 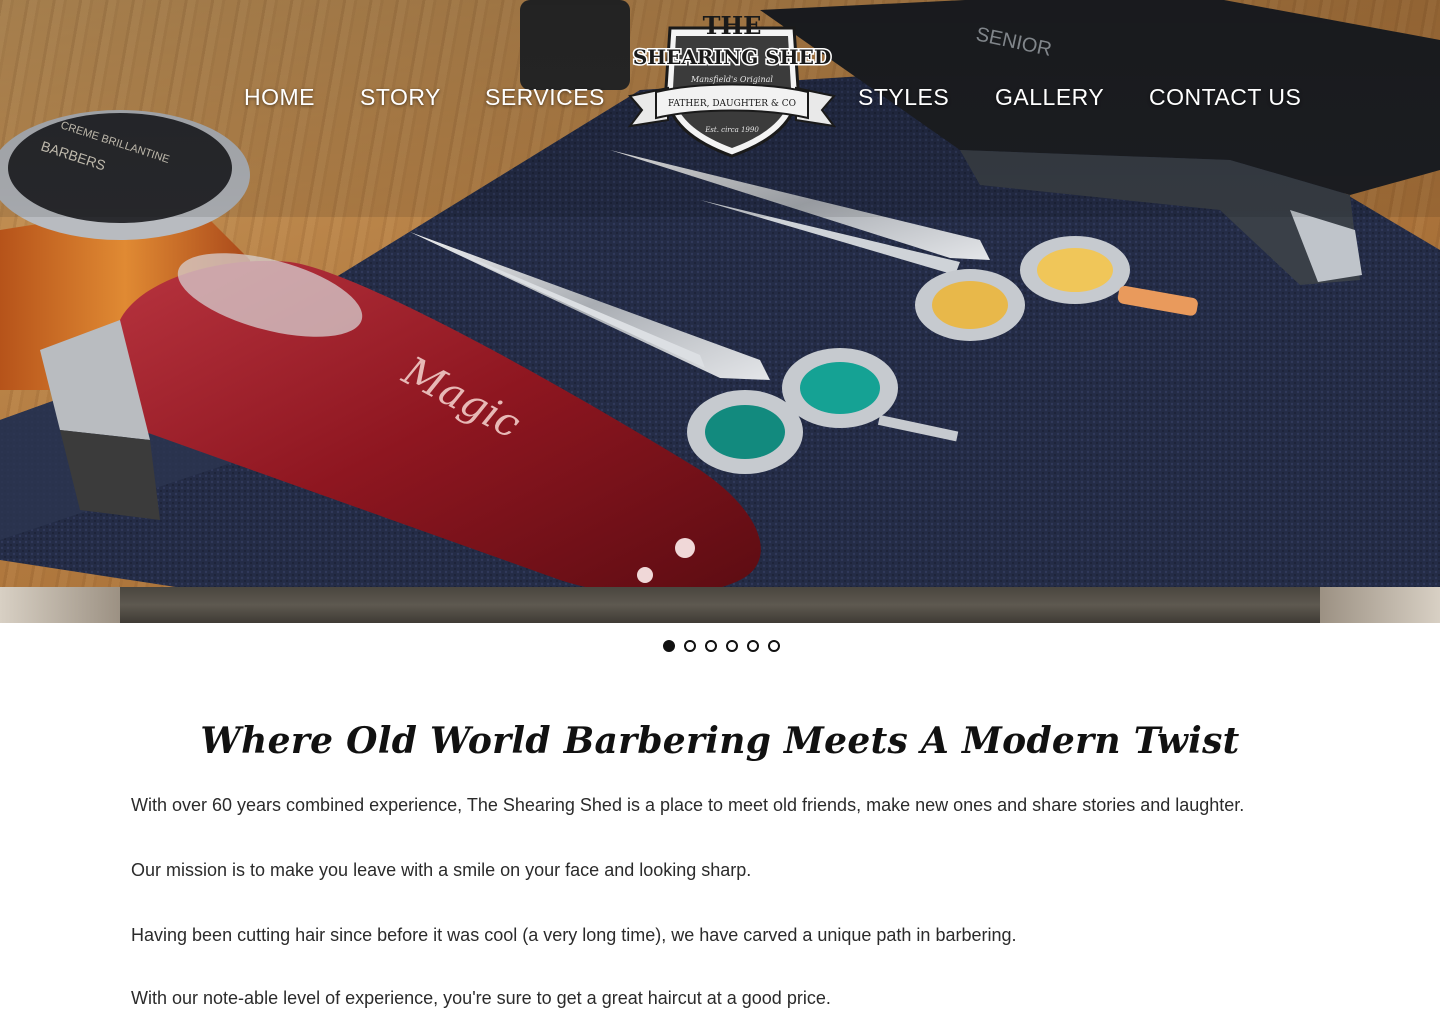 What do you see at coordinates (60, 605) in the screenshot?
I see `strip-edge-left` at bounding box center [60, 605].